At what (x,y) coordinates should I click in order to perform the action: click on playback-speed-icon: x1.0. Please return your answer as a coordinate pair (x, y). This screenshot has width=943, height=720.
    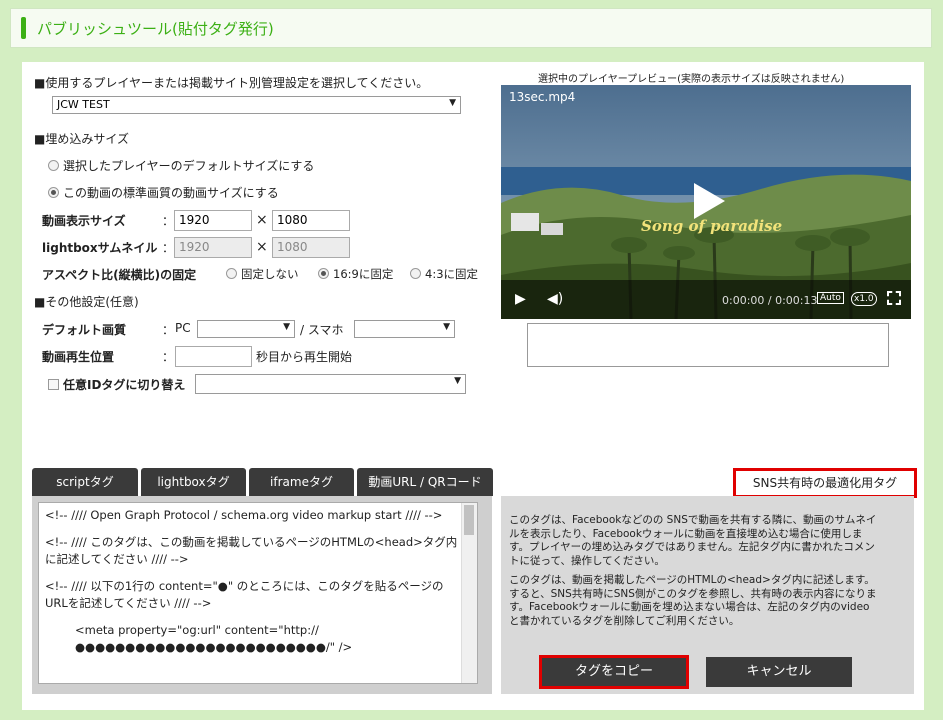
    Looking at the image, I should click on (864, 299).